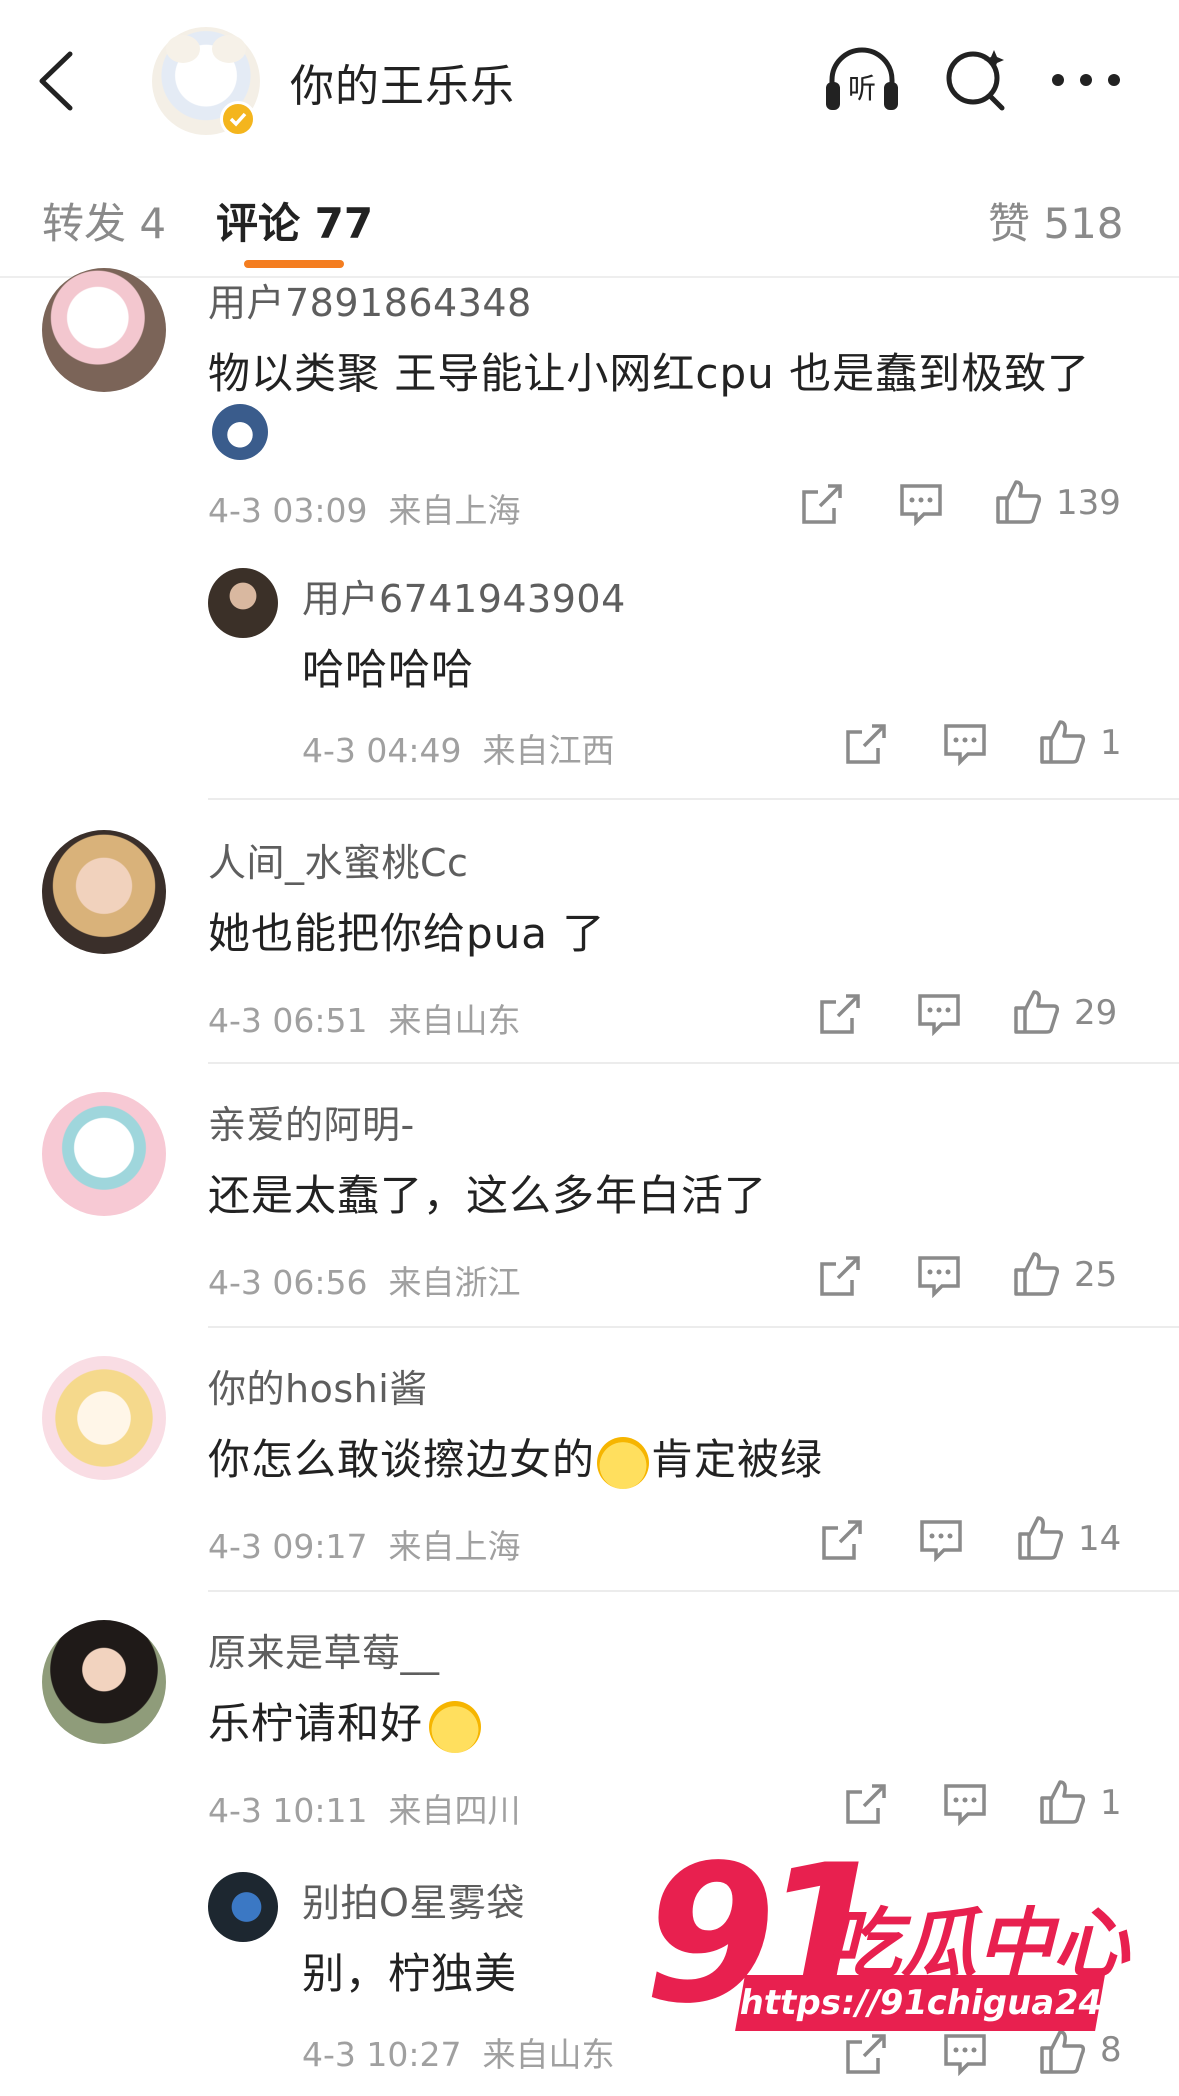  Describe the element at coordinates (1056, 220) in the screenshot. I see `tab-likes: 赞 518` at that location.